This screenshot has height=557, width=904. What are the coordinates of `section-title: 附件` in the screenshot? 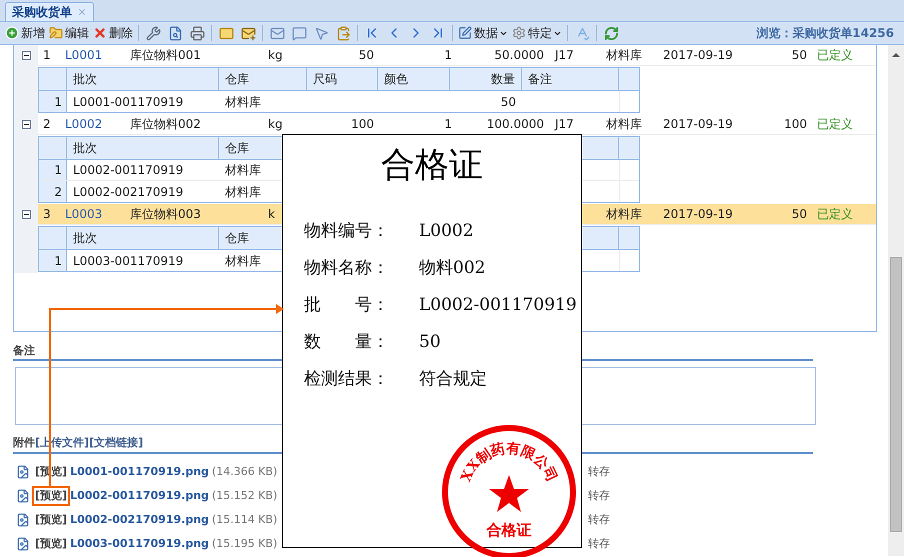 It's located at (24, 442).